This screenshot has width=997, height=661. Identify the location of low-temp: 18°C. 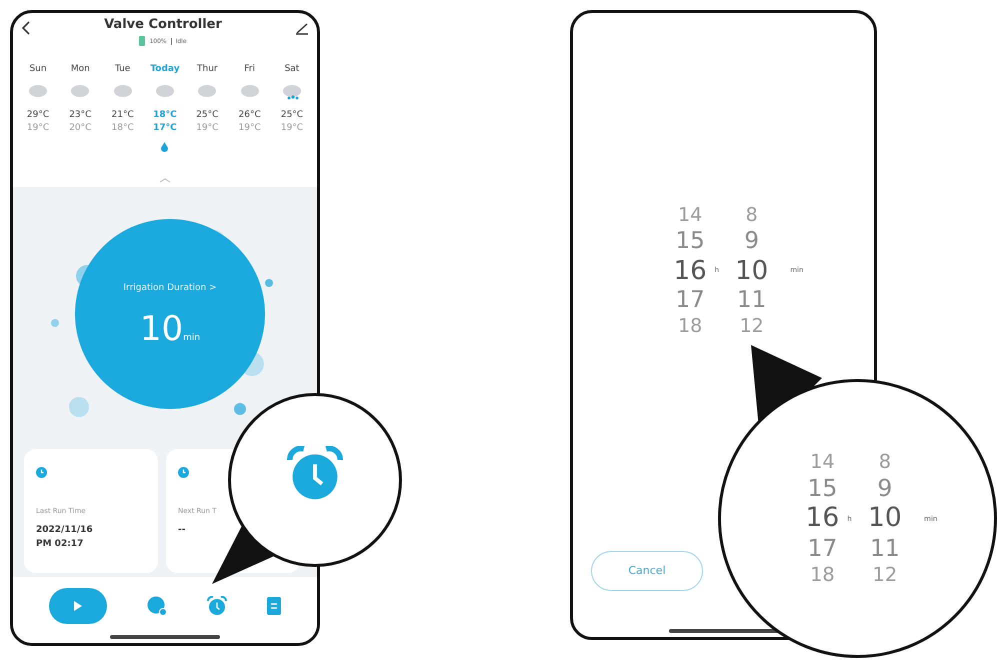
(123, 128).